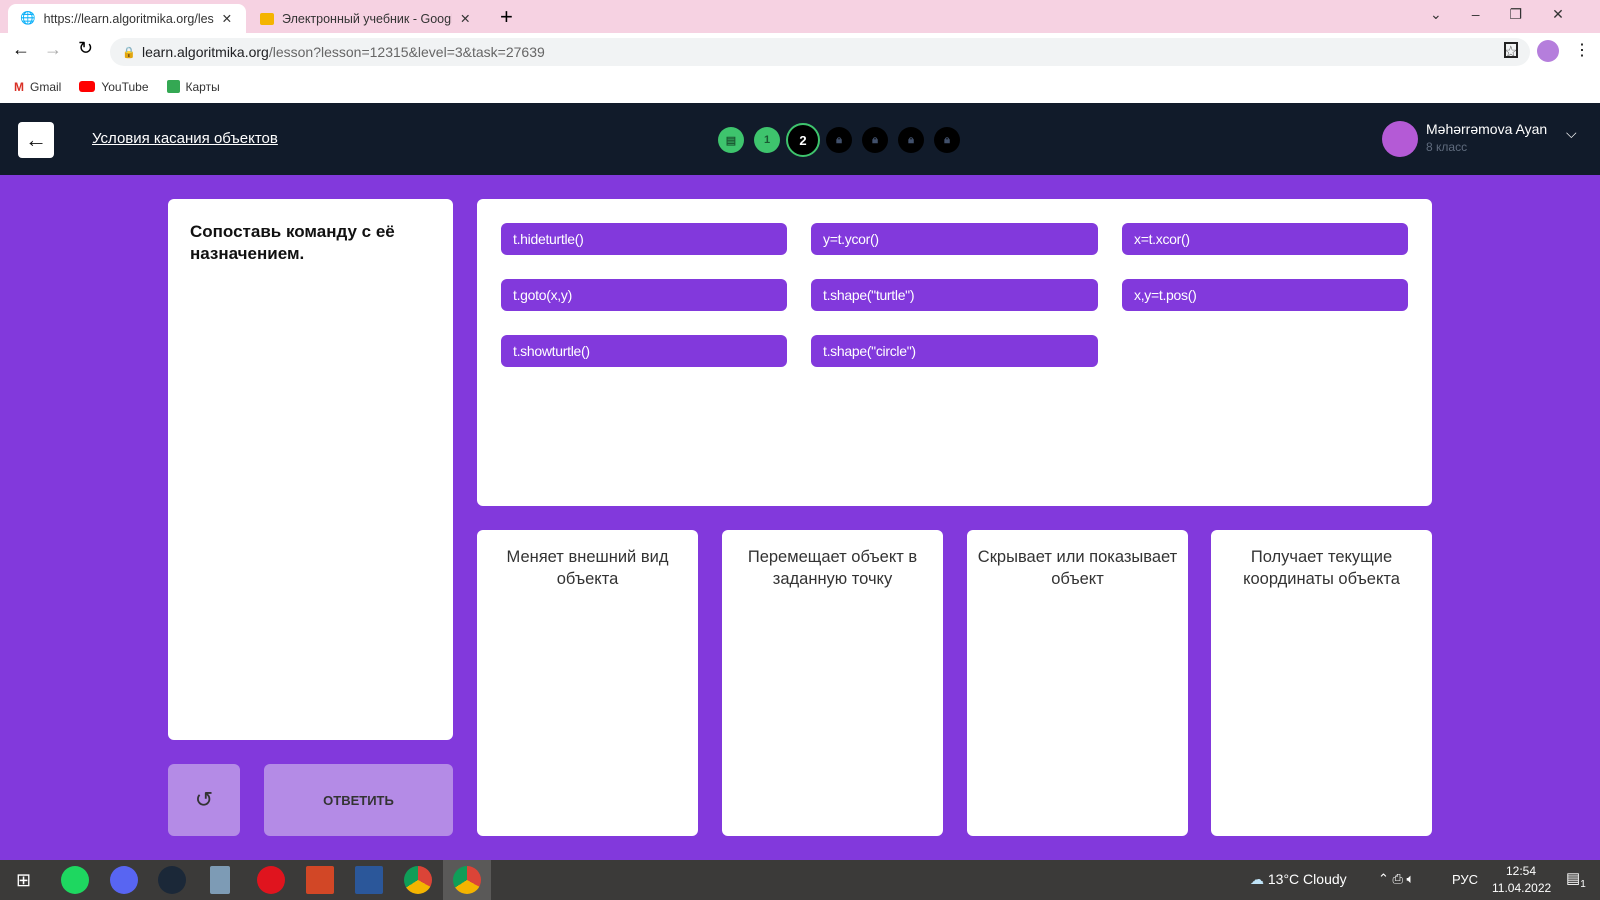  Describe the element at coordinates (587, 568) in the screenshot. I see `category-label: Меняет внешний вид объекта` at that location.